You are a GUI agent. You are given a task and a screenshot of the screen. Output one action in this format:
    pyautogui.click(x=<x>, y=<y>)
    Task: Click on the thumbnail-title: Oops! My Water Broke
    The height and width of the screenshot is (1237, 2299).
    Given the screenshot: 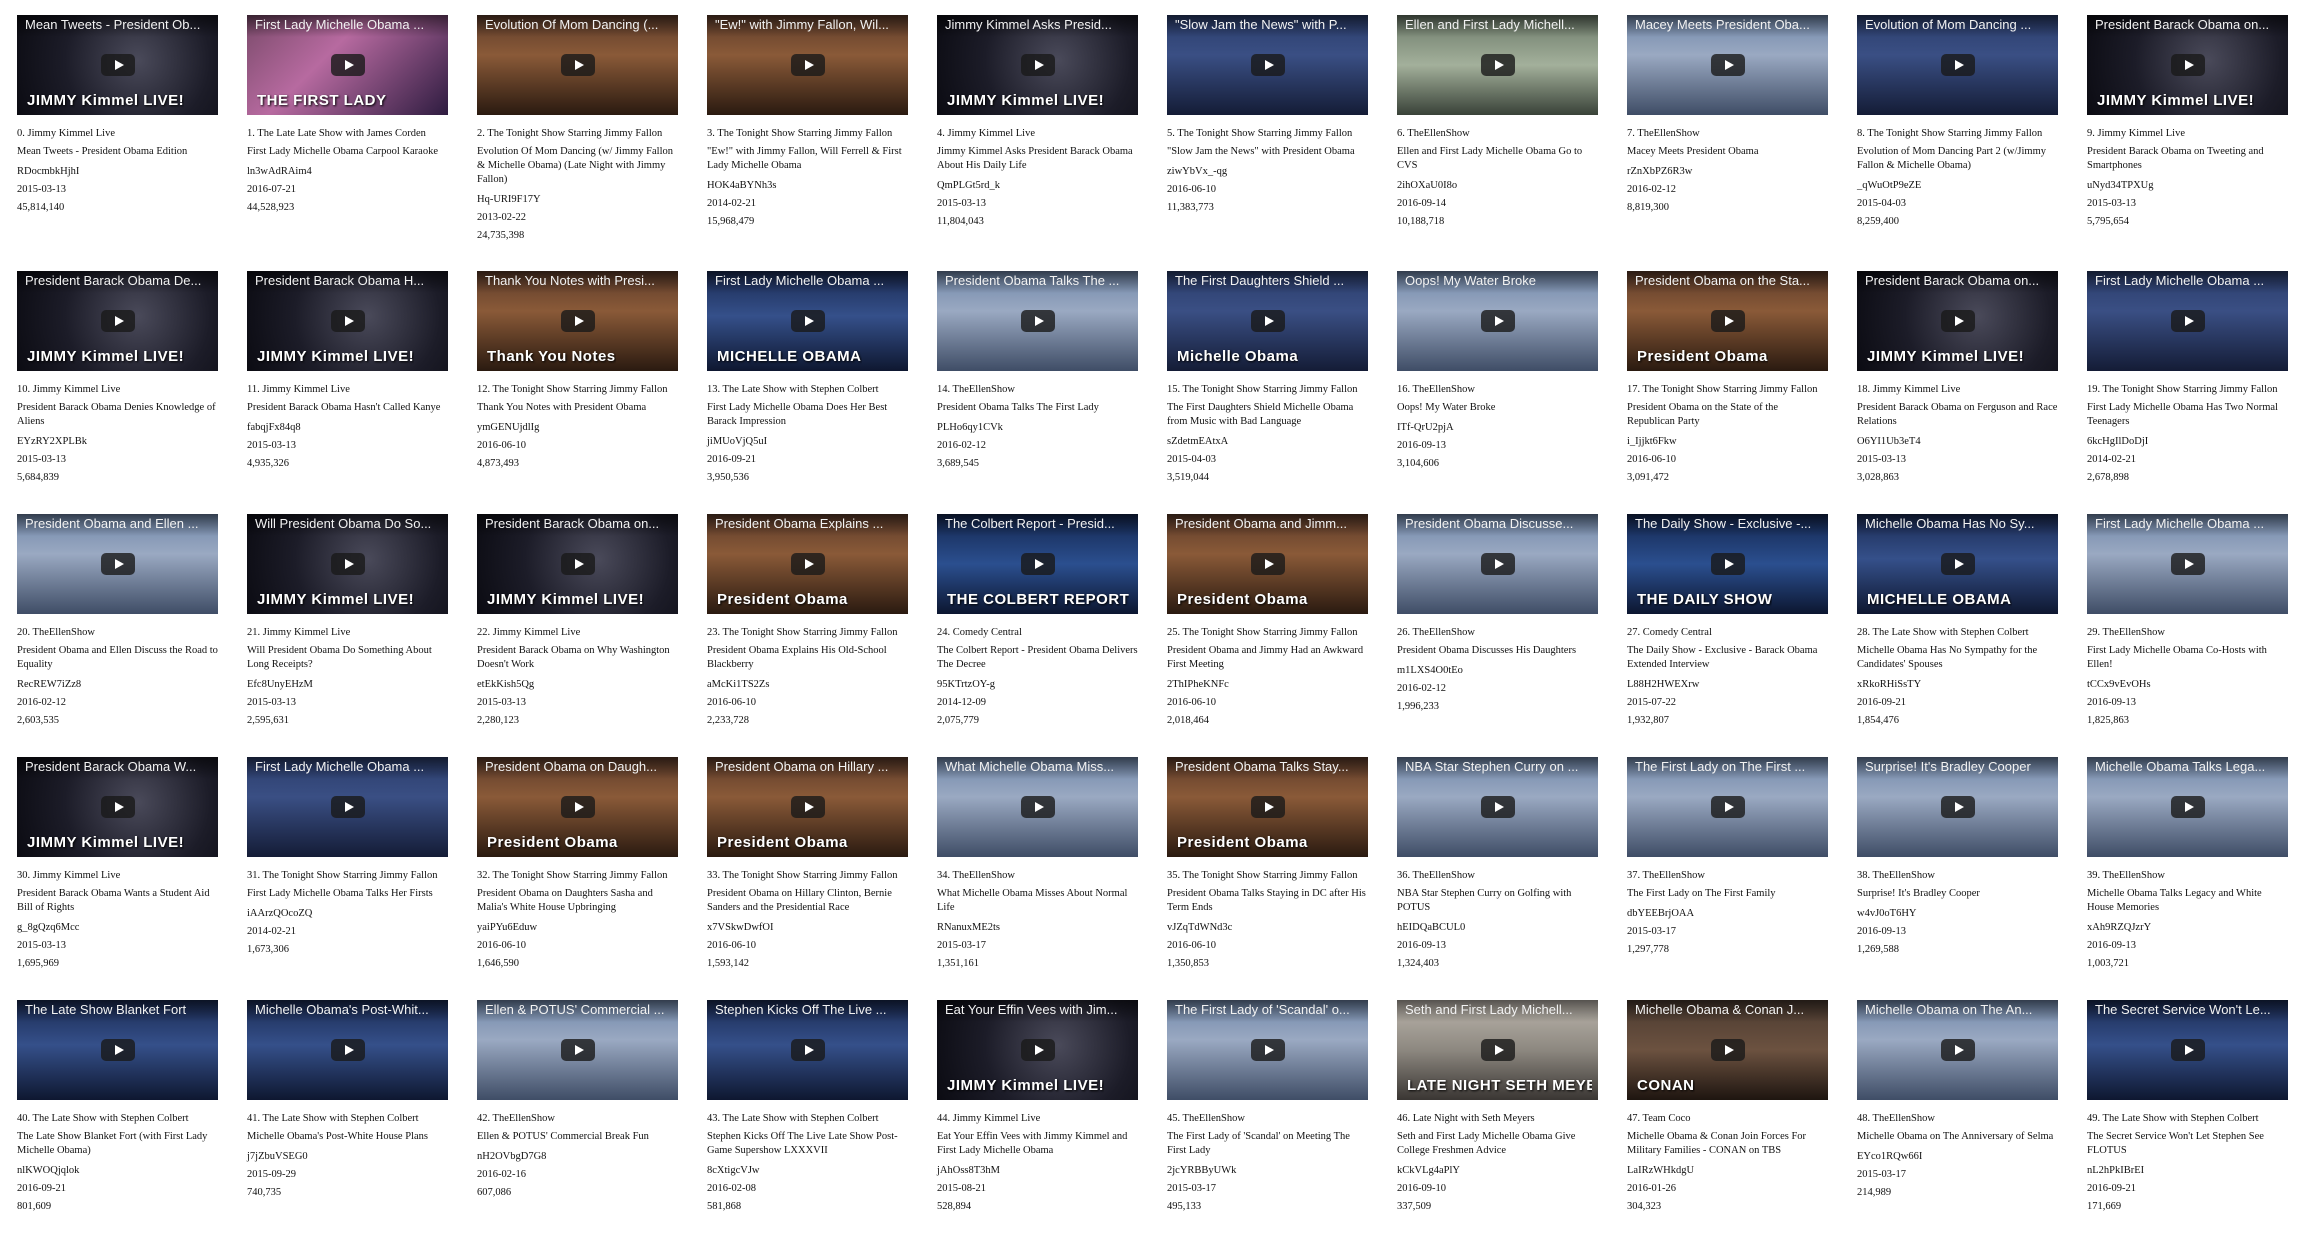 What is the action you would take?
    pyautogui.click(x=1497, y=282)
    